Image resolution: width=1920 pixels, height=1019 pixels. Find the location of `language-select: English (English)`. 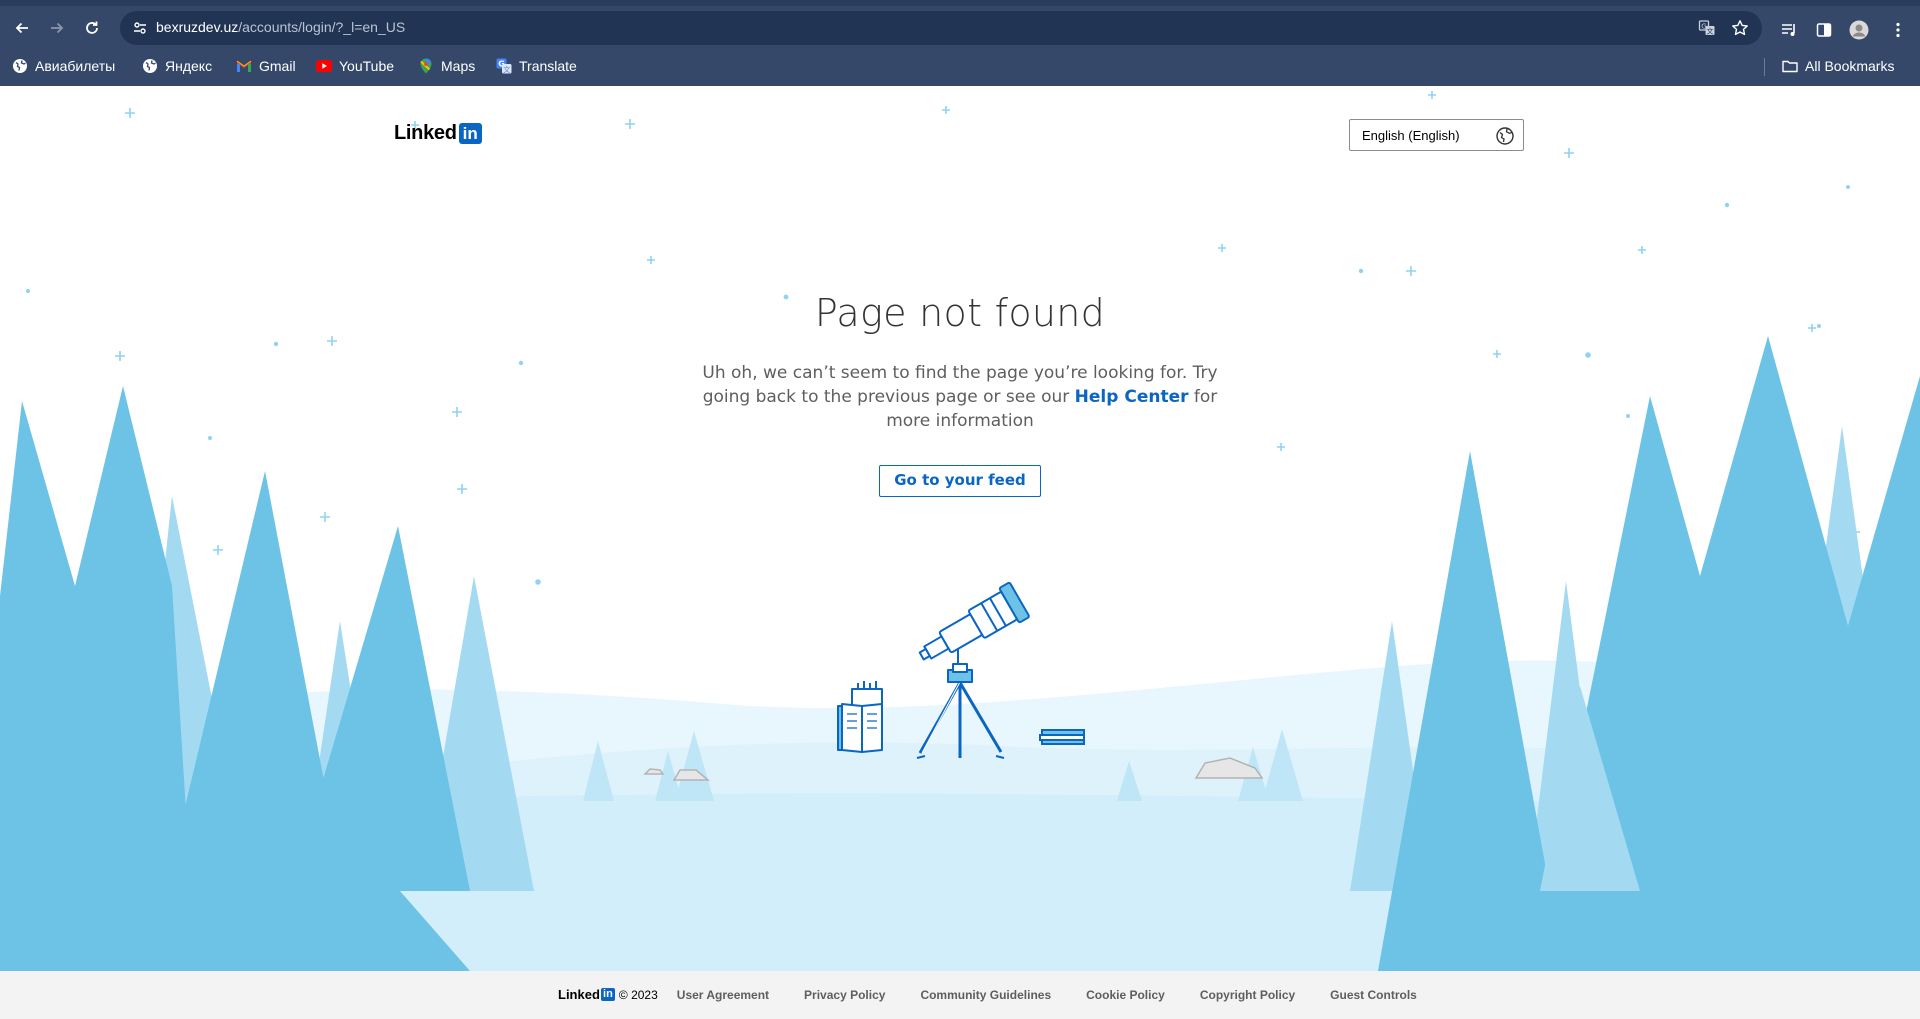

language-select: English (English) is located at coordinates (1436, 135).